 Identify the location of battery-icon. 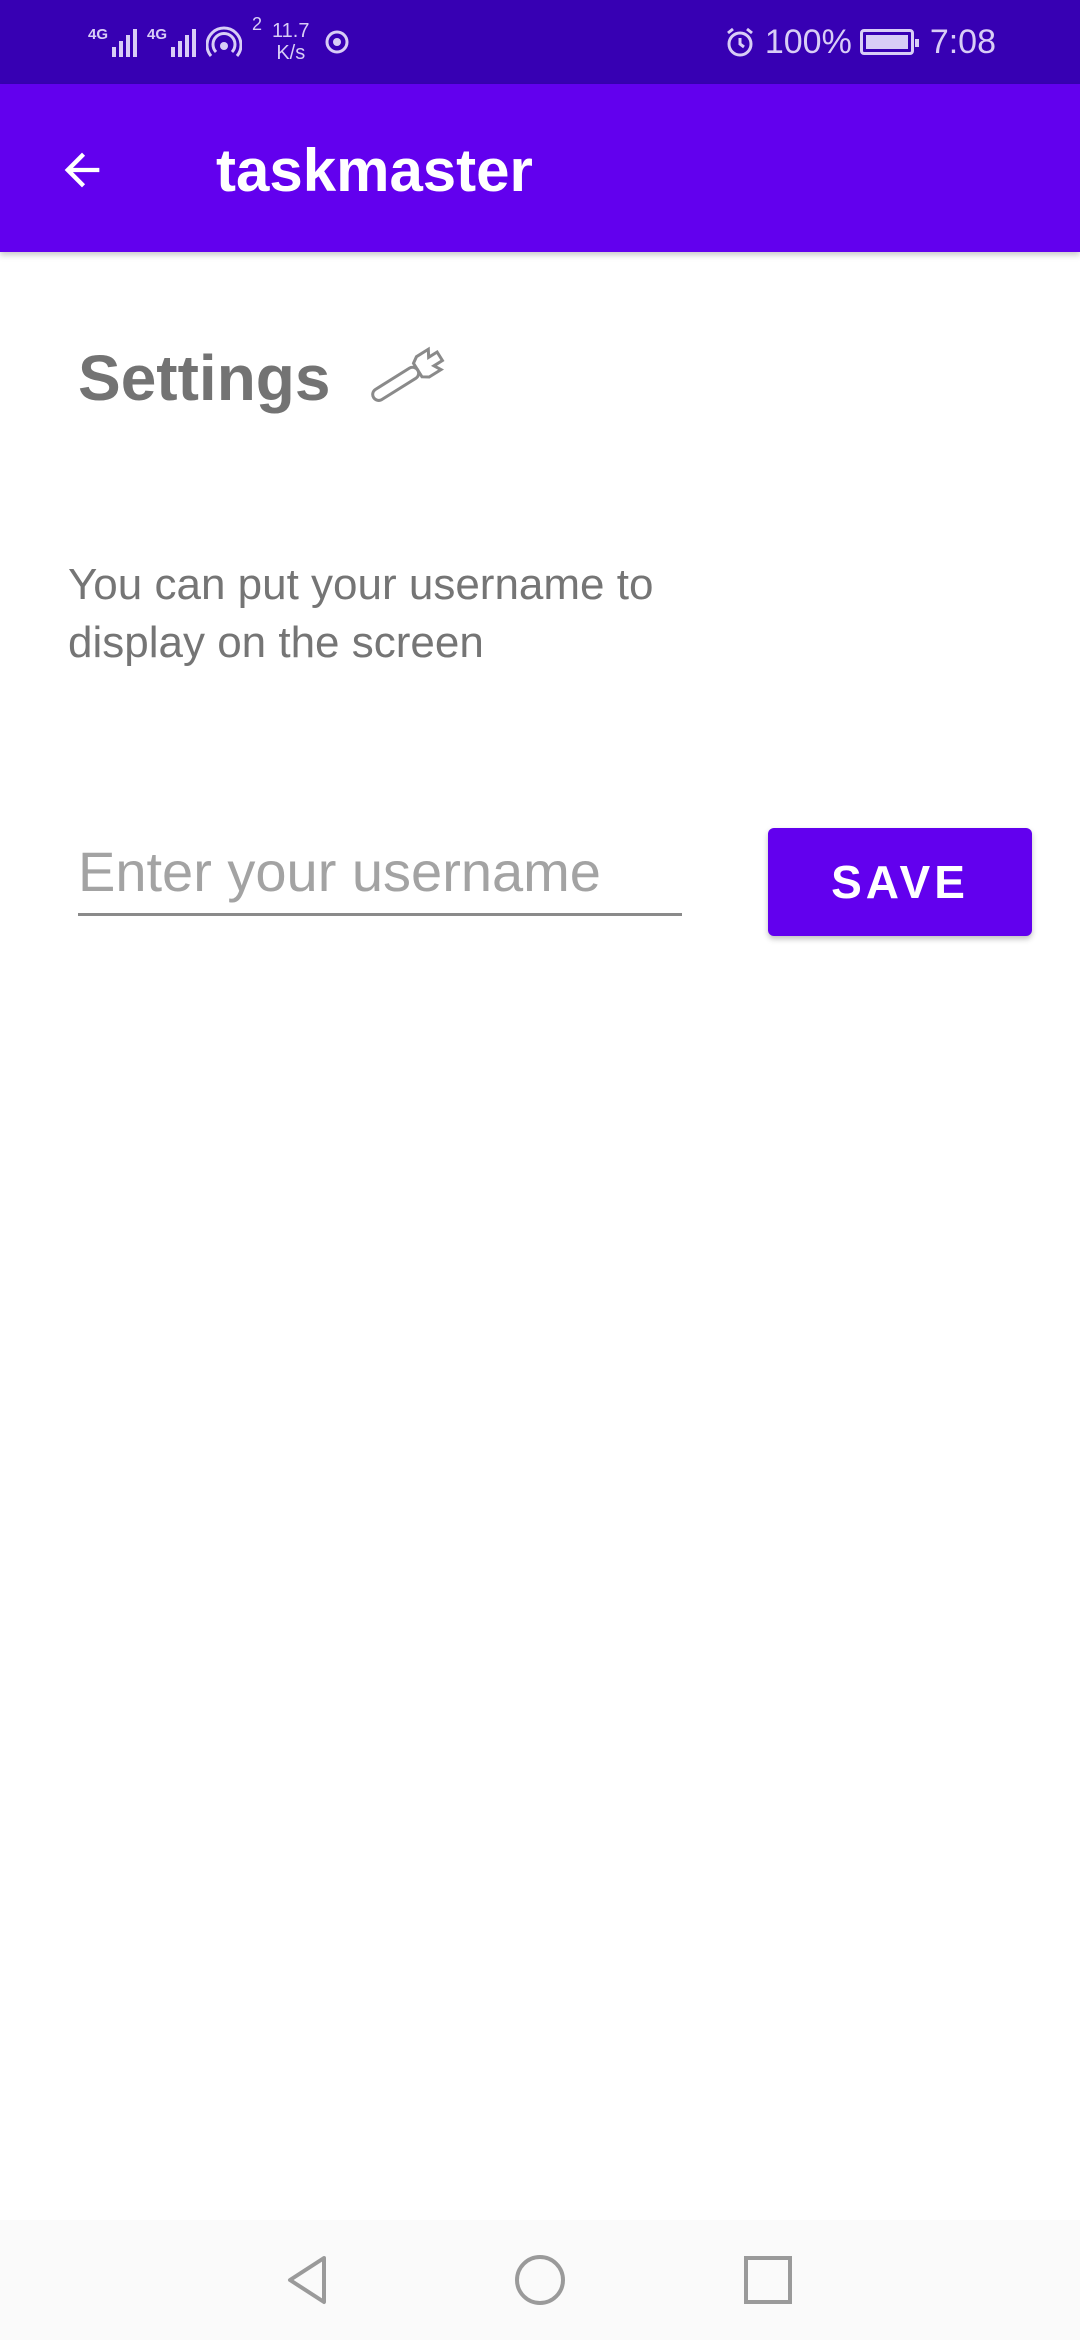
(889, 42).